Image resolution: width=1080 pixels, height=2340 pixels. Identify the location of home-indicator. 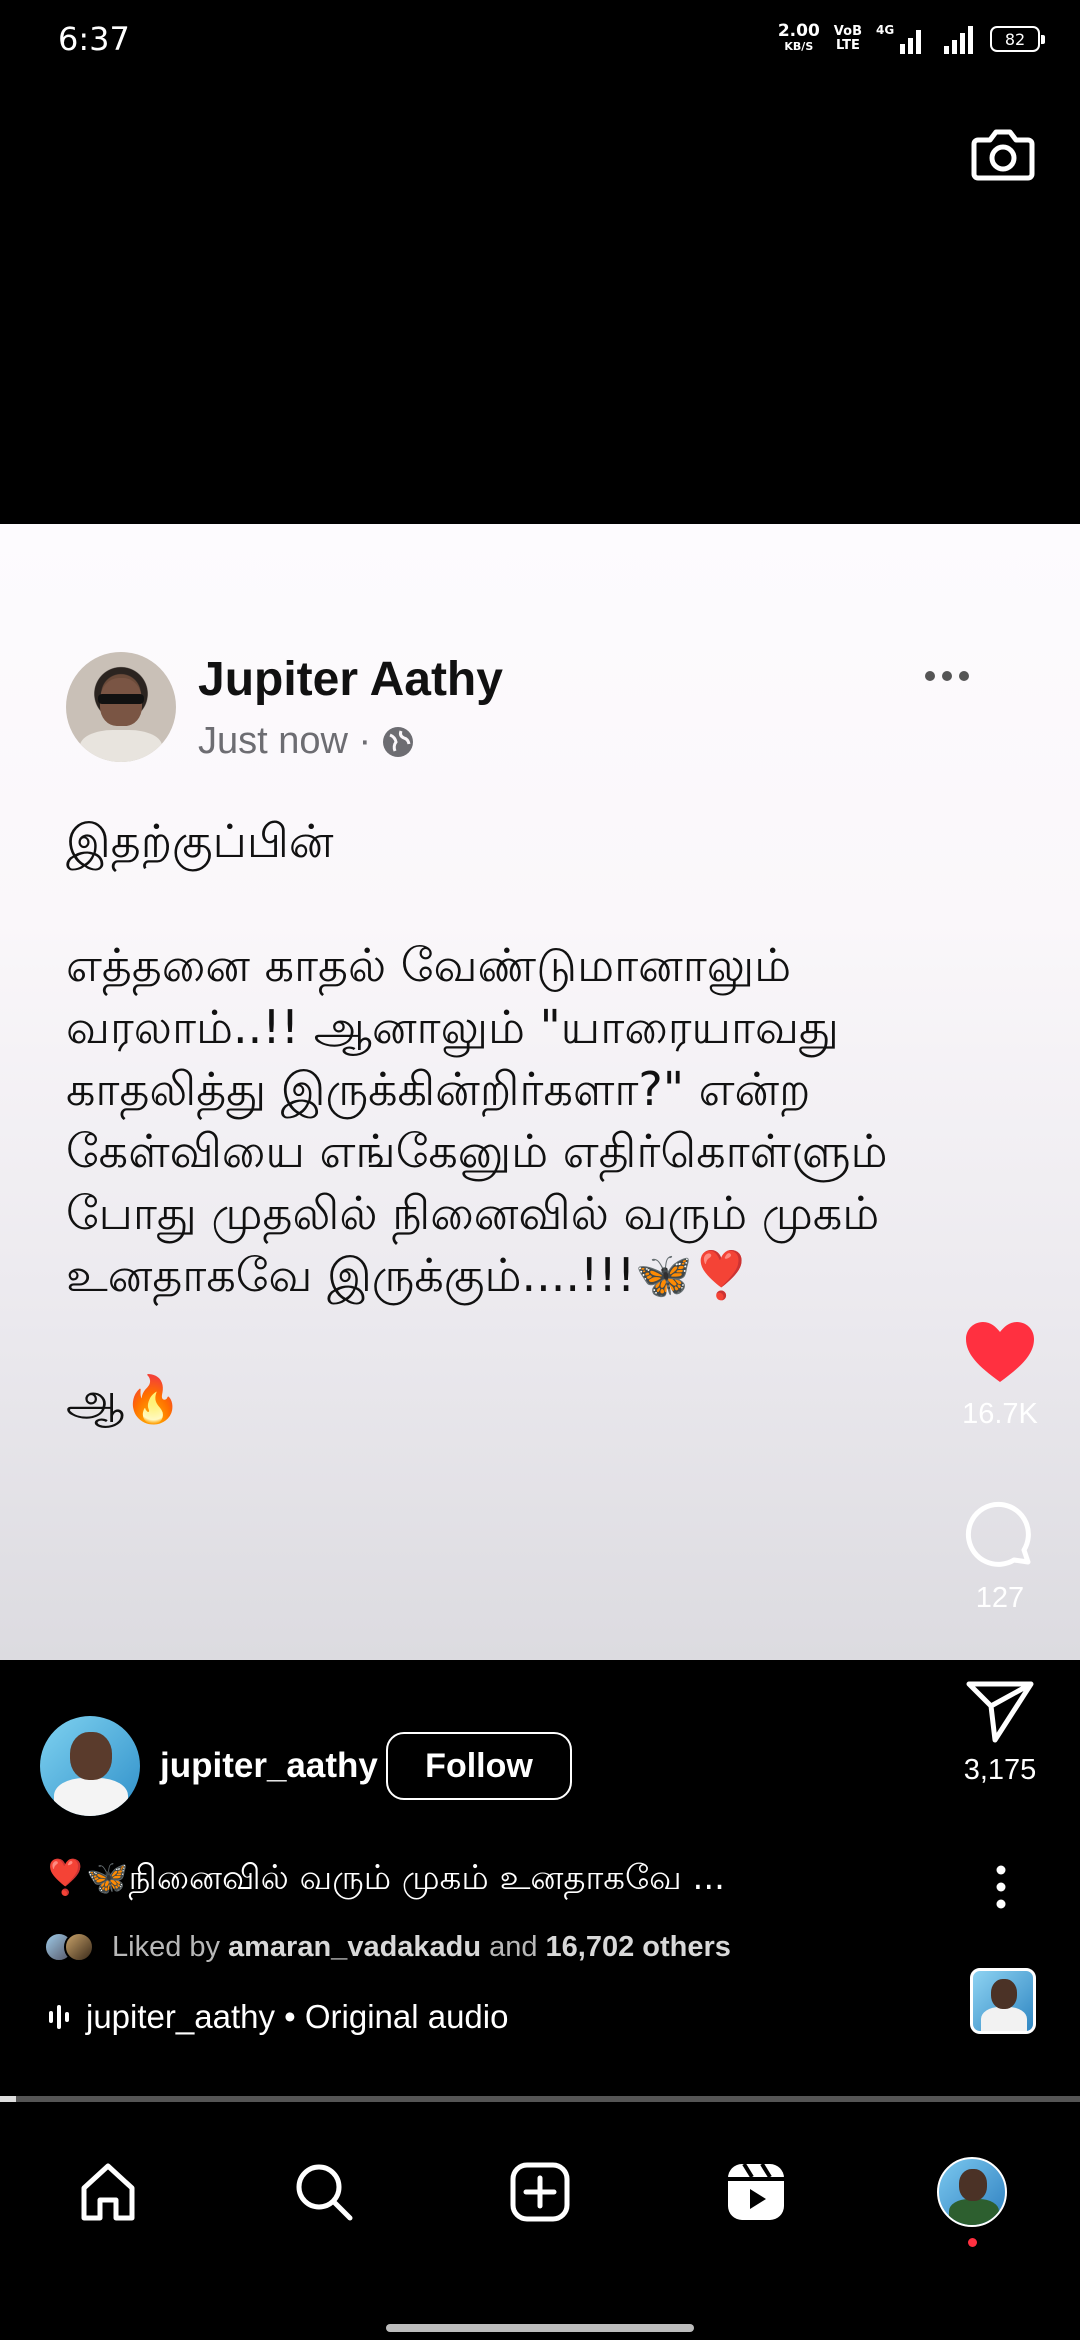
(540, 2328).